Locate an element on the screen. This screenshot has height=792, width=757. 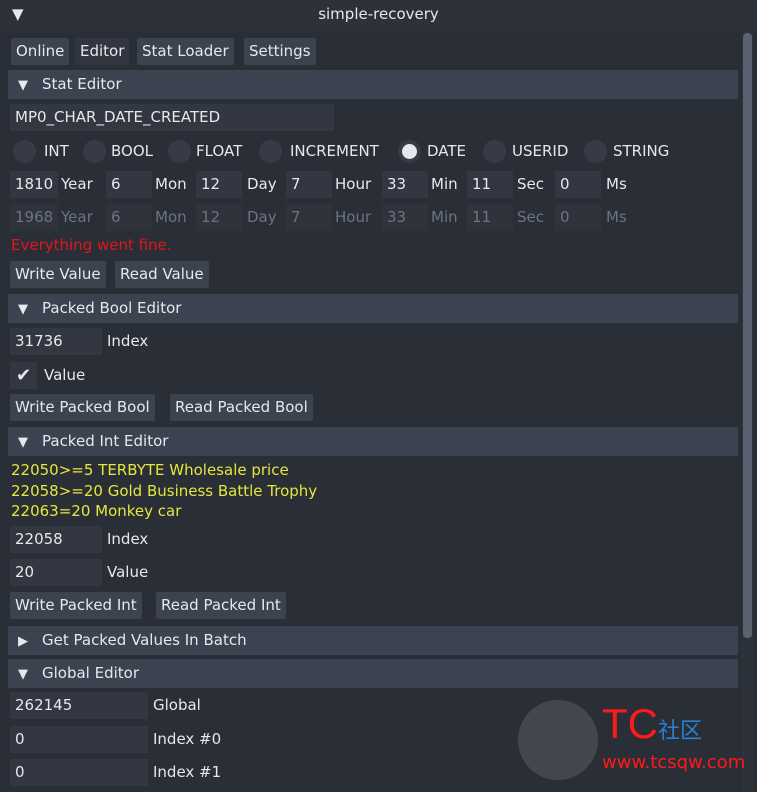
min-input: 33 is located at coordinates (405, 184).